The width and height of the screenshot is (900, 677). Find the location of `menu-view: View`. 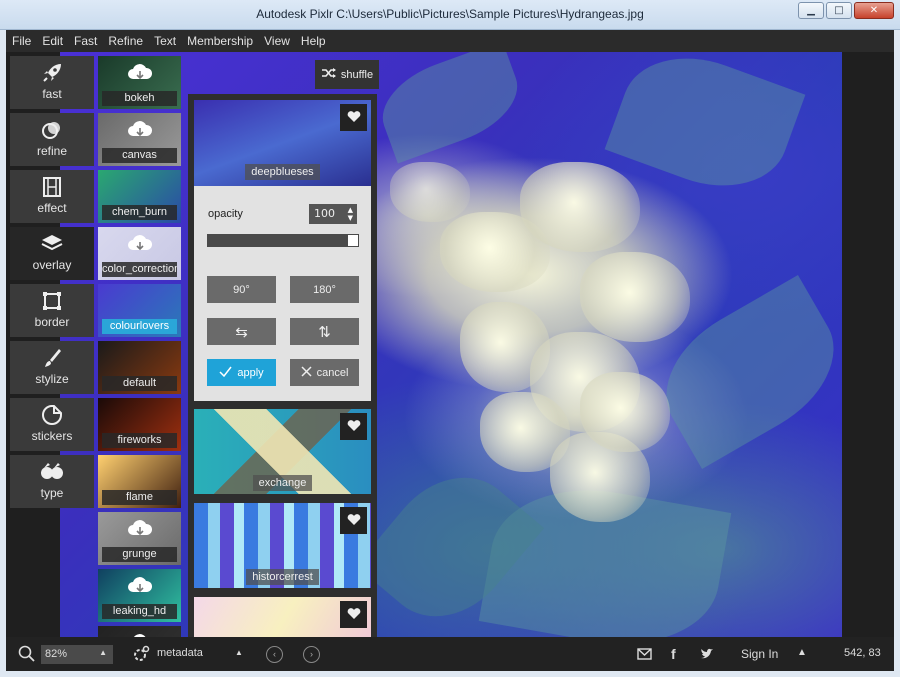

menu-view: View is located at coordinates (276, 41).